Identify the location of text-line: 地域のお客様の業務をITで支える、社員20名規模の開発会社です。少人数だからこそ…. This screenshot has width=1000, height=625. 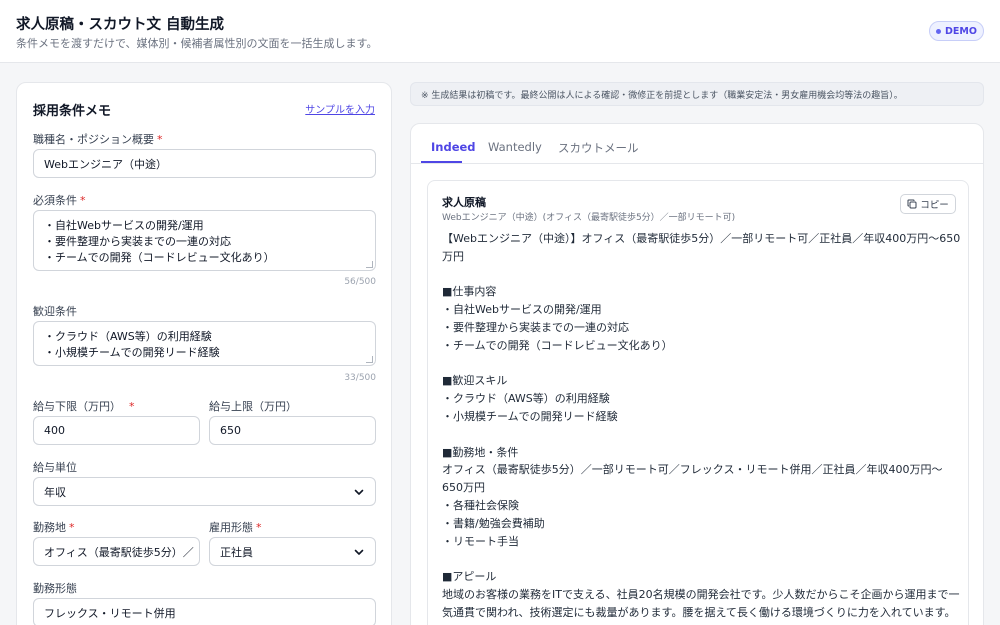
(701, 594).